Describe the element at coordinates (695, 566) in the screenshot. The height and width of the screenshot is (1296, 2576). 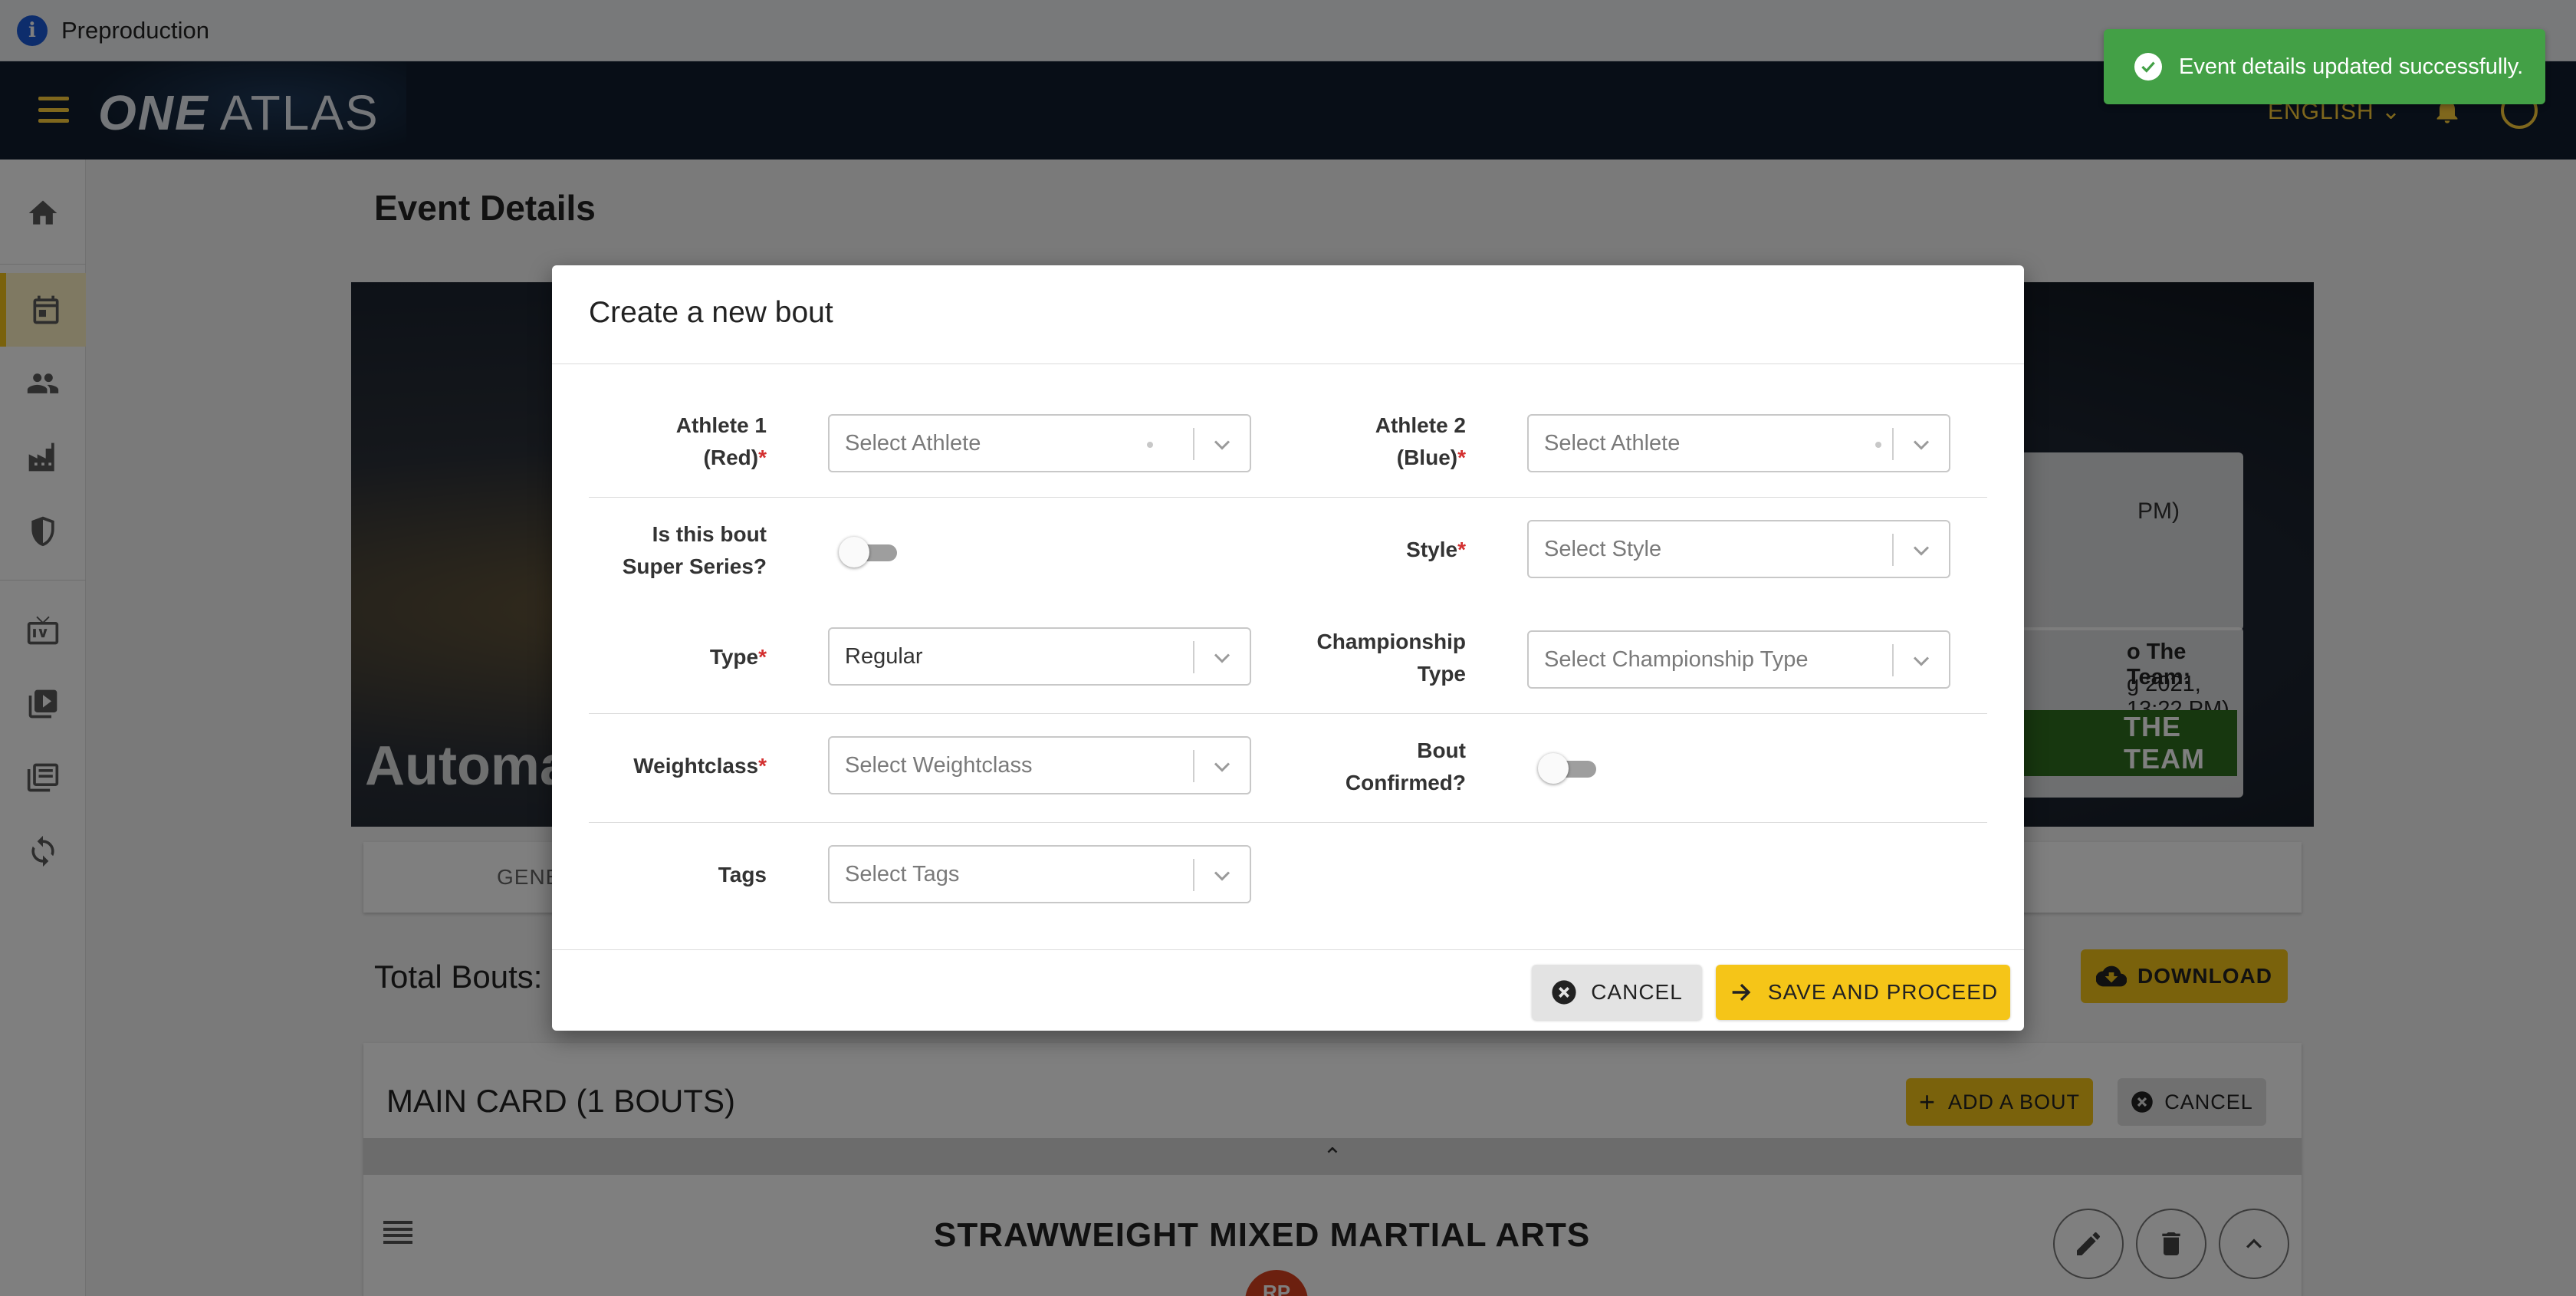
I see `super-series-label-line2: Super Series?` at that location.